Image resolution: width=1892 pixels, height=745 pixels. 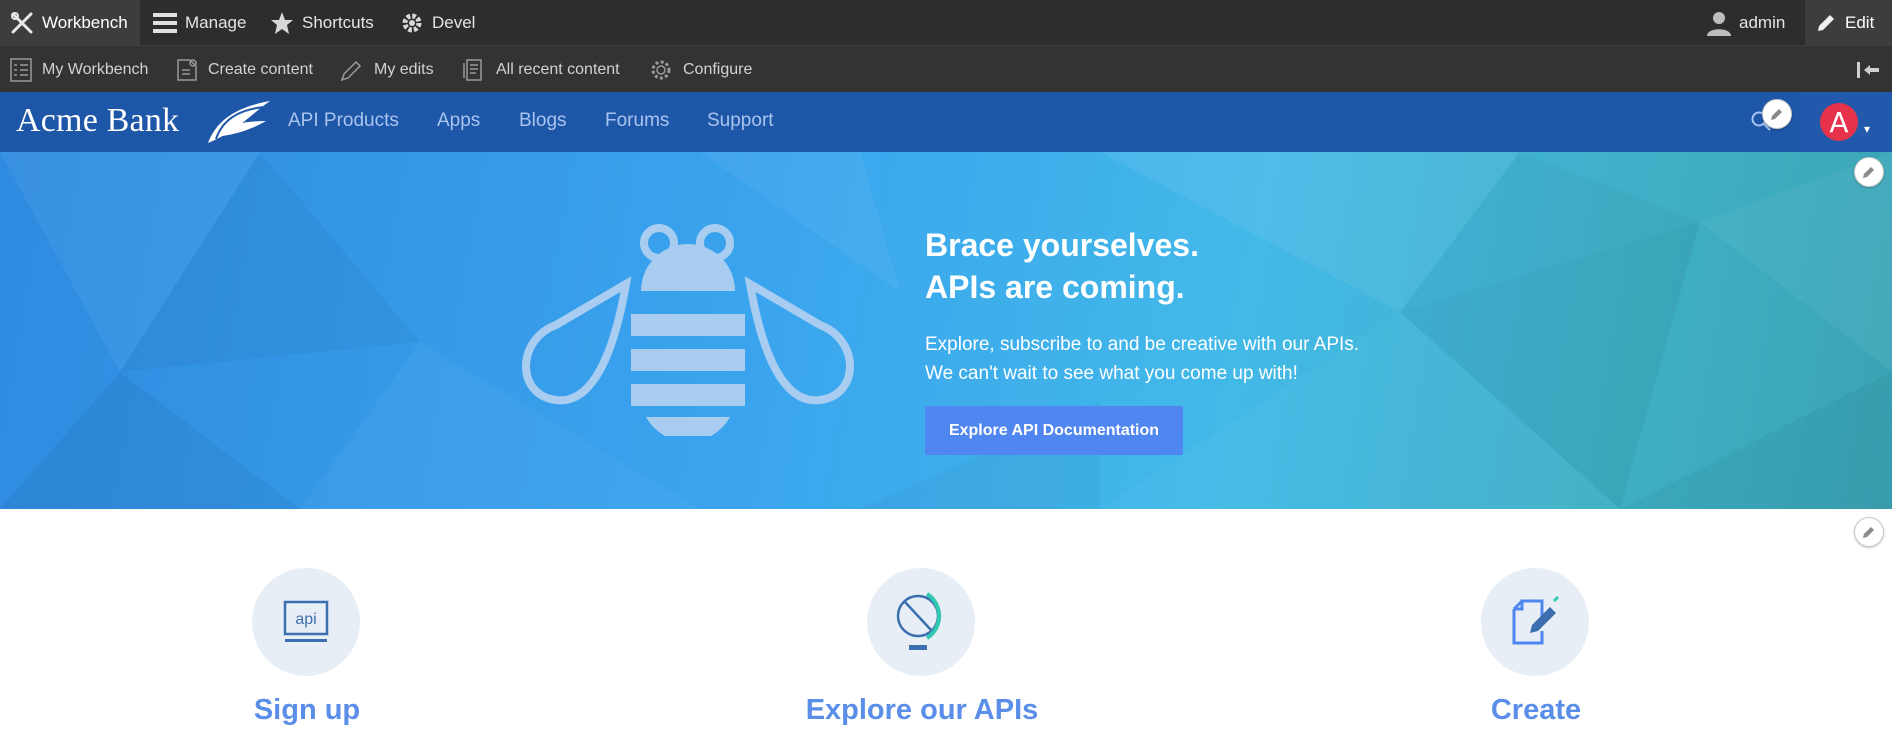 I want to click on globe-icon, so click(x=919, y=621).